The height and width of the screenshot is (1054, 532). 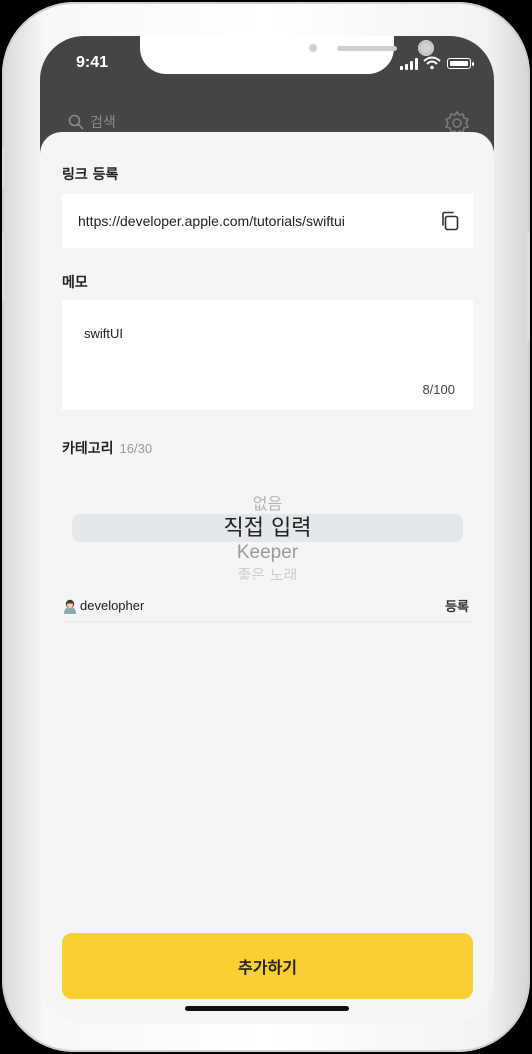 What do you see at coordinates (426, 48) in the screenshot?
I see `front-camera` at bounding box center [426, 48].